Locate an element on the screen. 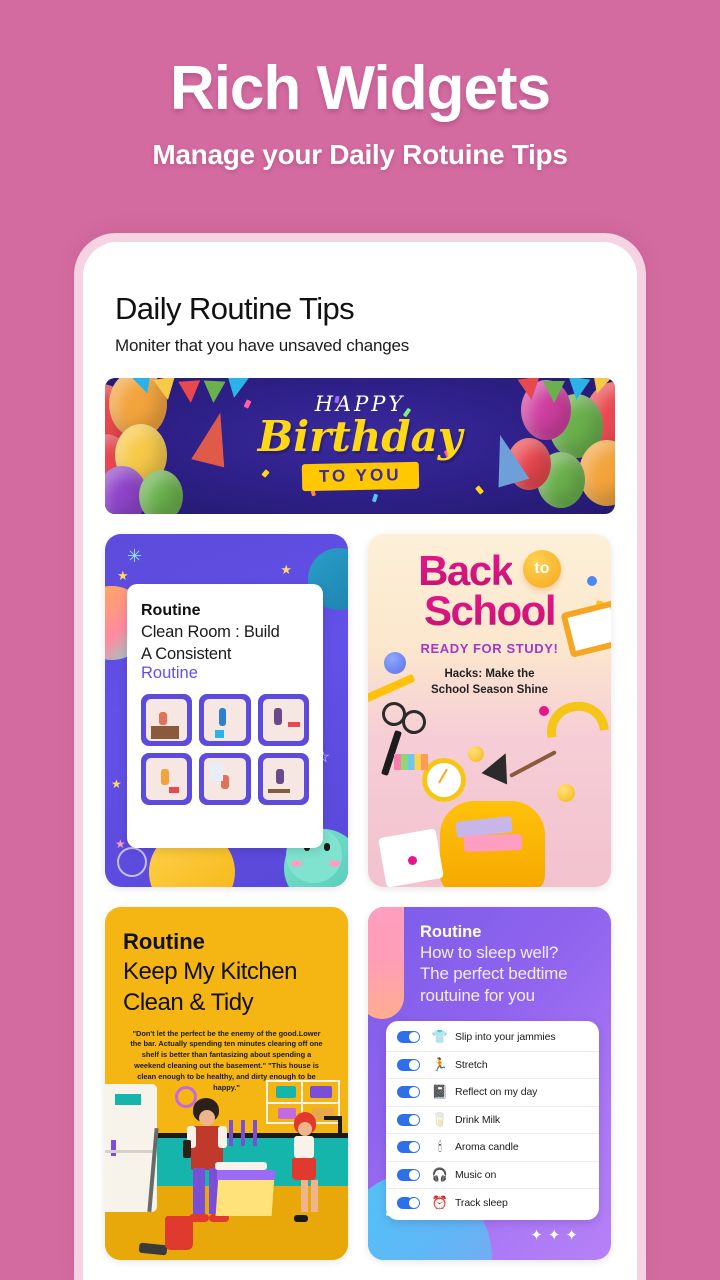 Image resolution: width=720 pixels, height=1280 pixels. bts-subtitle-line2: School Season Shine is located at coordinates (489, 689).